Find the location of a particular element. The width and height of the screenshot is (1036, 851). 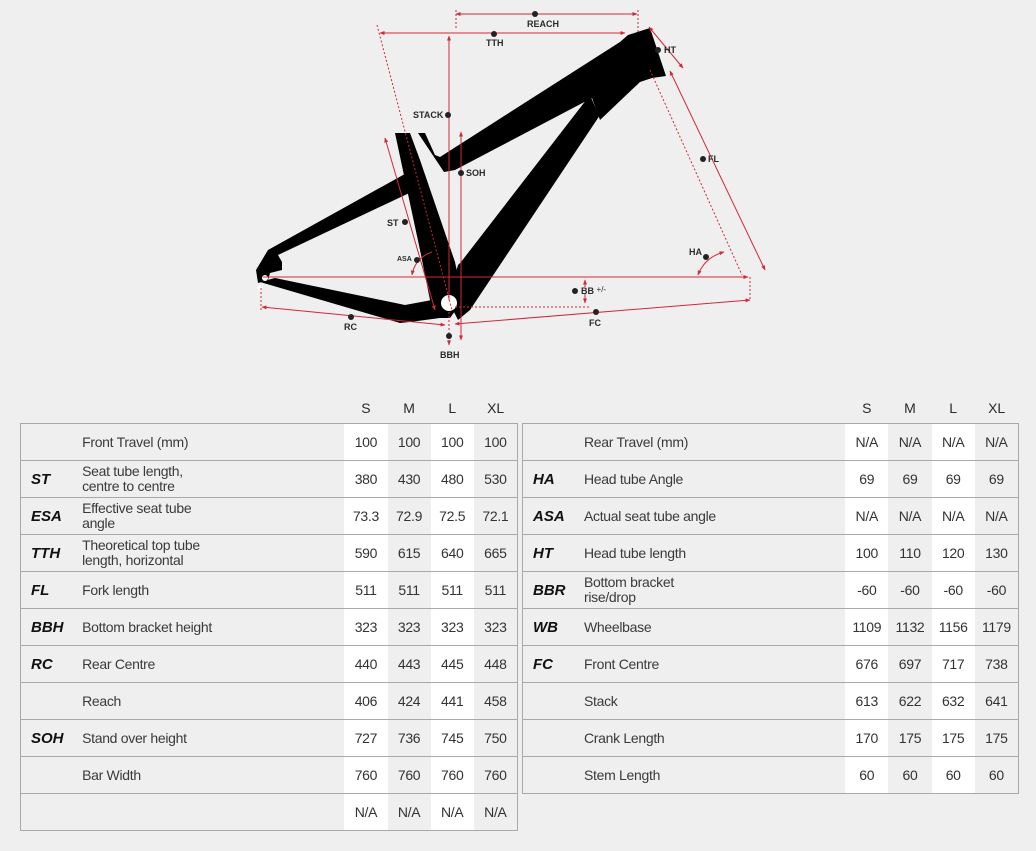

row-label: Bottom bracket rise/drop is located at coordinates (714, 590).